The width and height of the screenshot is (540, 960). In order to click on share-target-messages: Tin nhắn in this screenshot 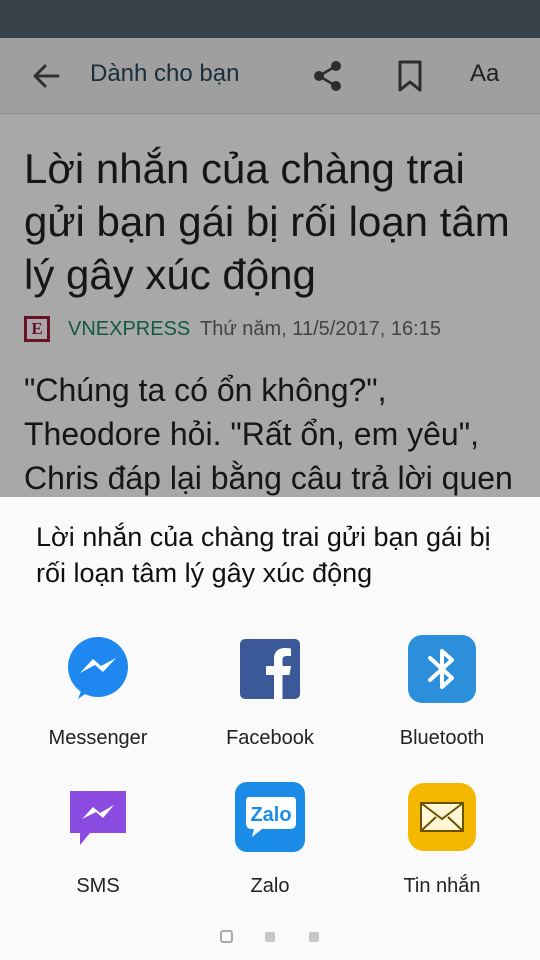, I will do `click(442, 846)`.